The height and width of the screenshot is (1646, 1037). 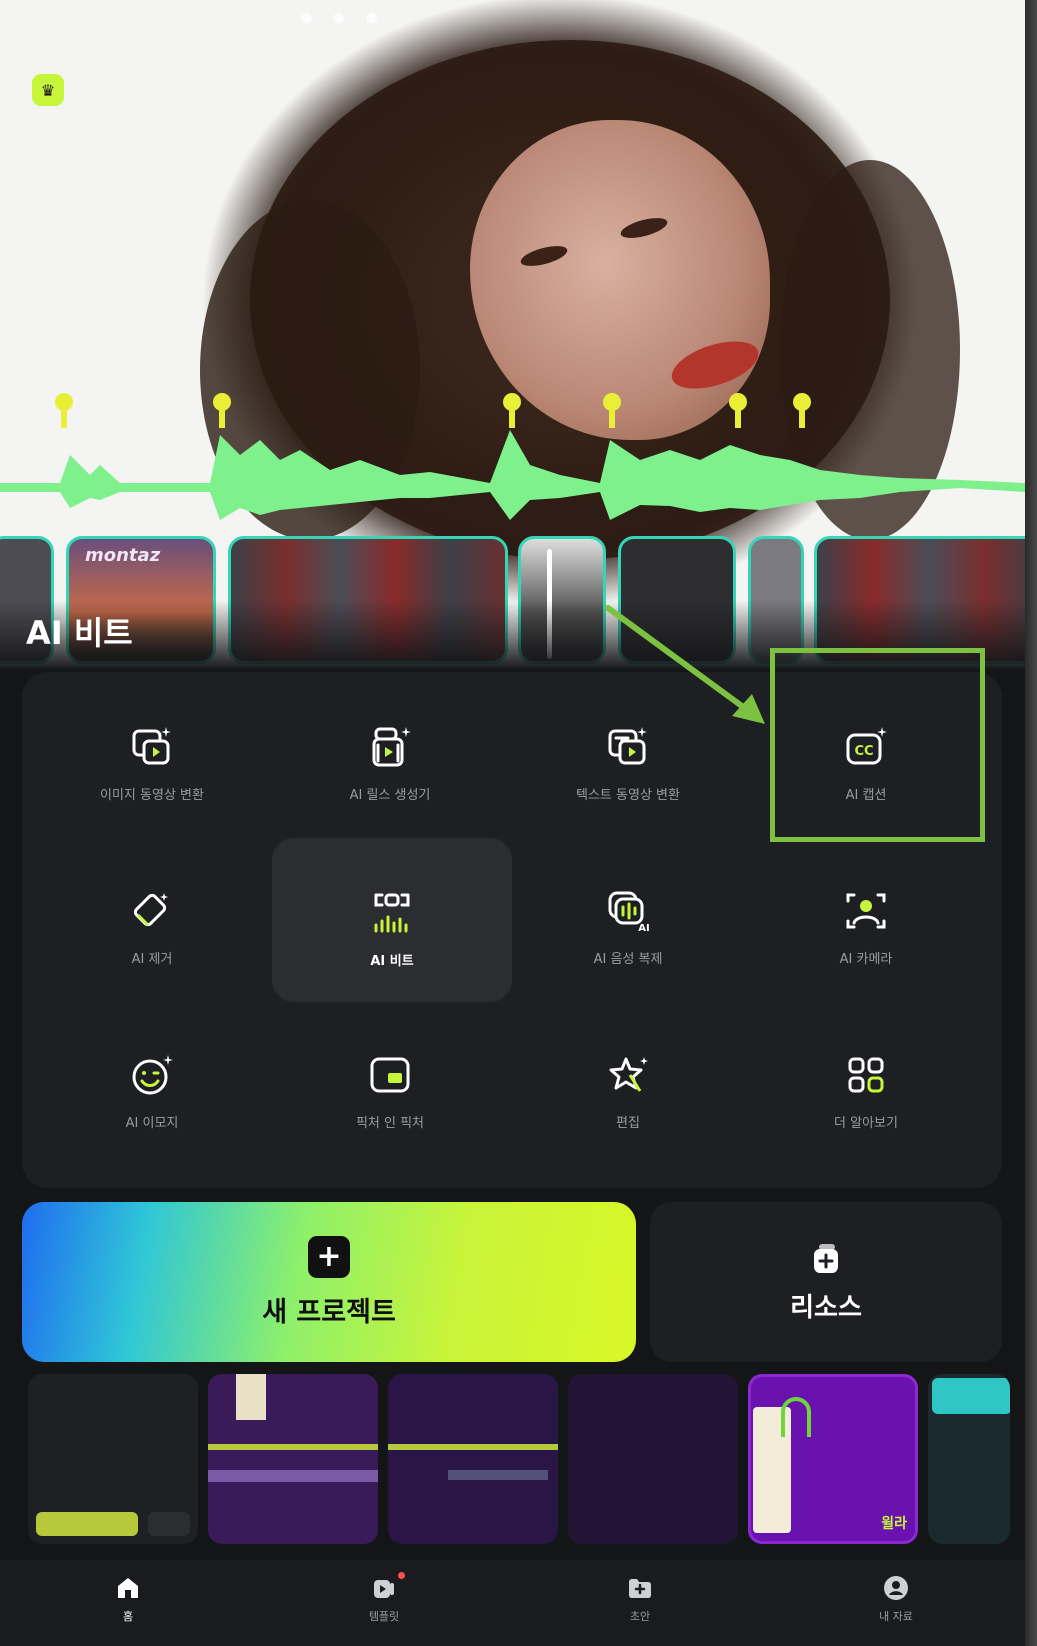 I want to click on bottom-navigation: 홈 템플릿 초안 내 자료, so click(x=512, y=1603).